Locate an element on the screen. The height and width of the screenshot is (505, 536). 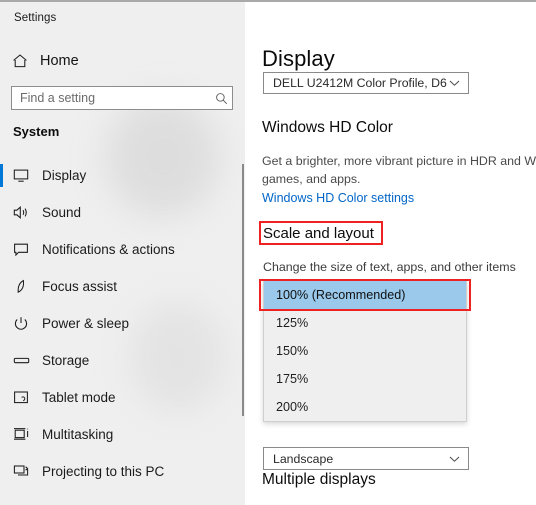
sidebar-item-sound: Sound is located at coordinates (116, 212).